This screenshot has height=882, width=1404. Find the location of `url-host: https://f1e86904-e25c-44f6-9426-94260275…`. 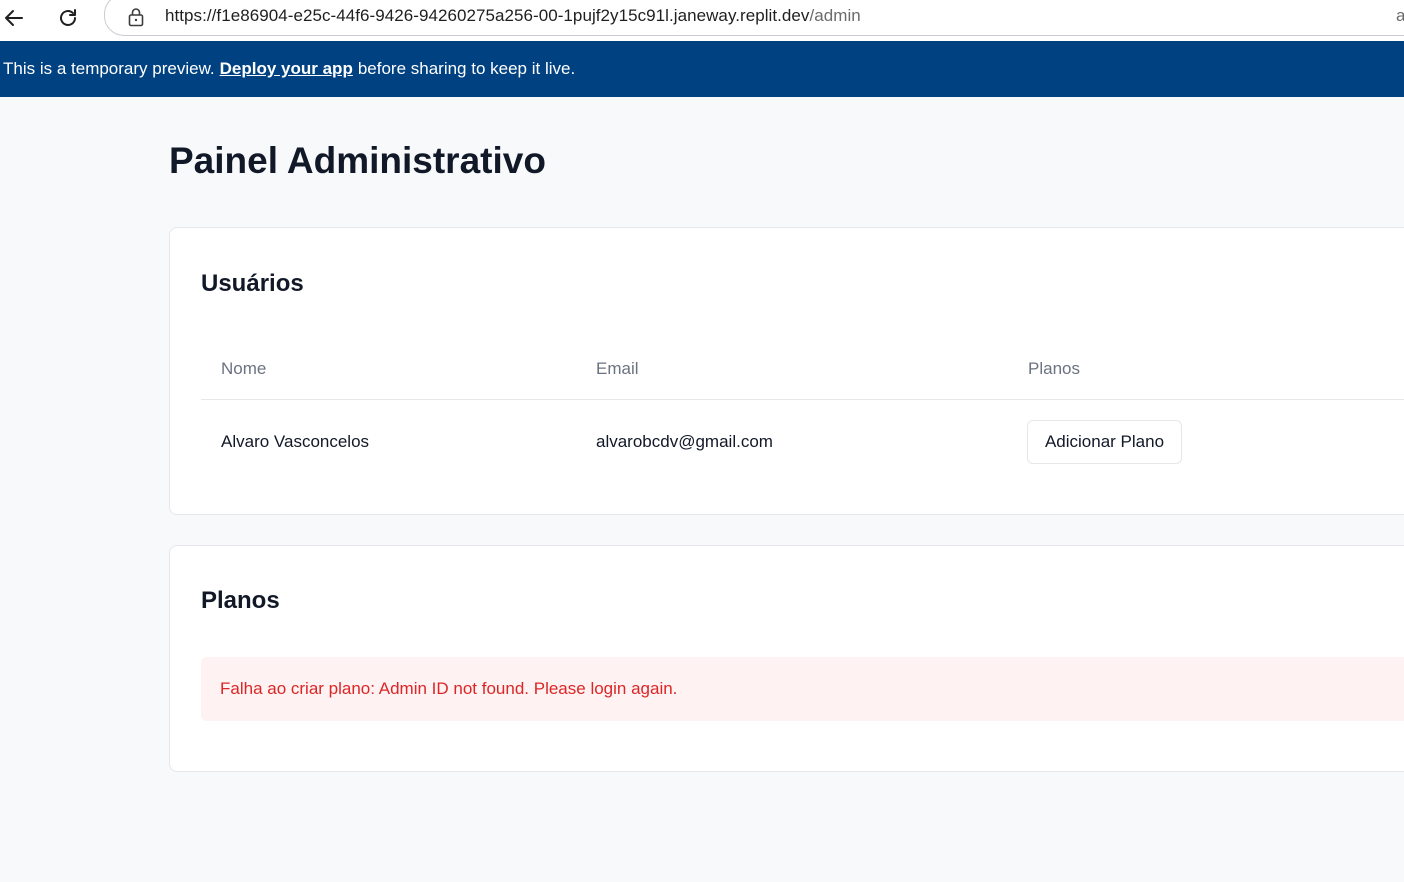

url-host: https://f1e86904-e25c-44f6-9426-94260275… is located at coordinates (487, 15).